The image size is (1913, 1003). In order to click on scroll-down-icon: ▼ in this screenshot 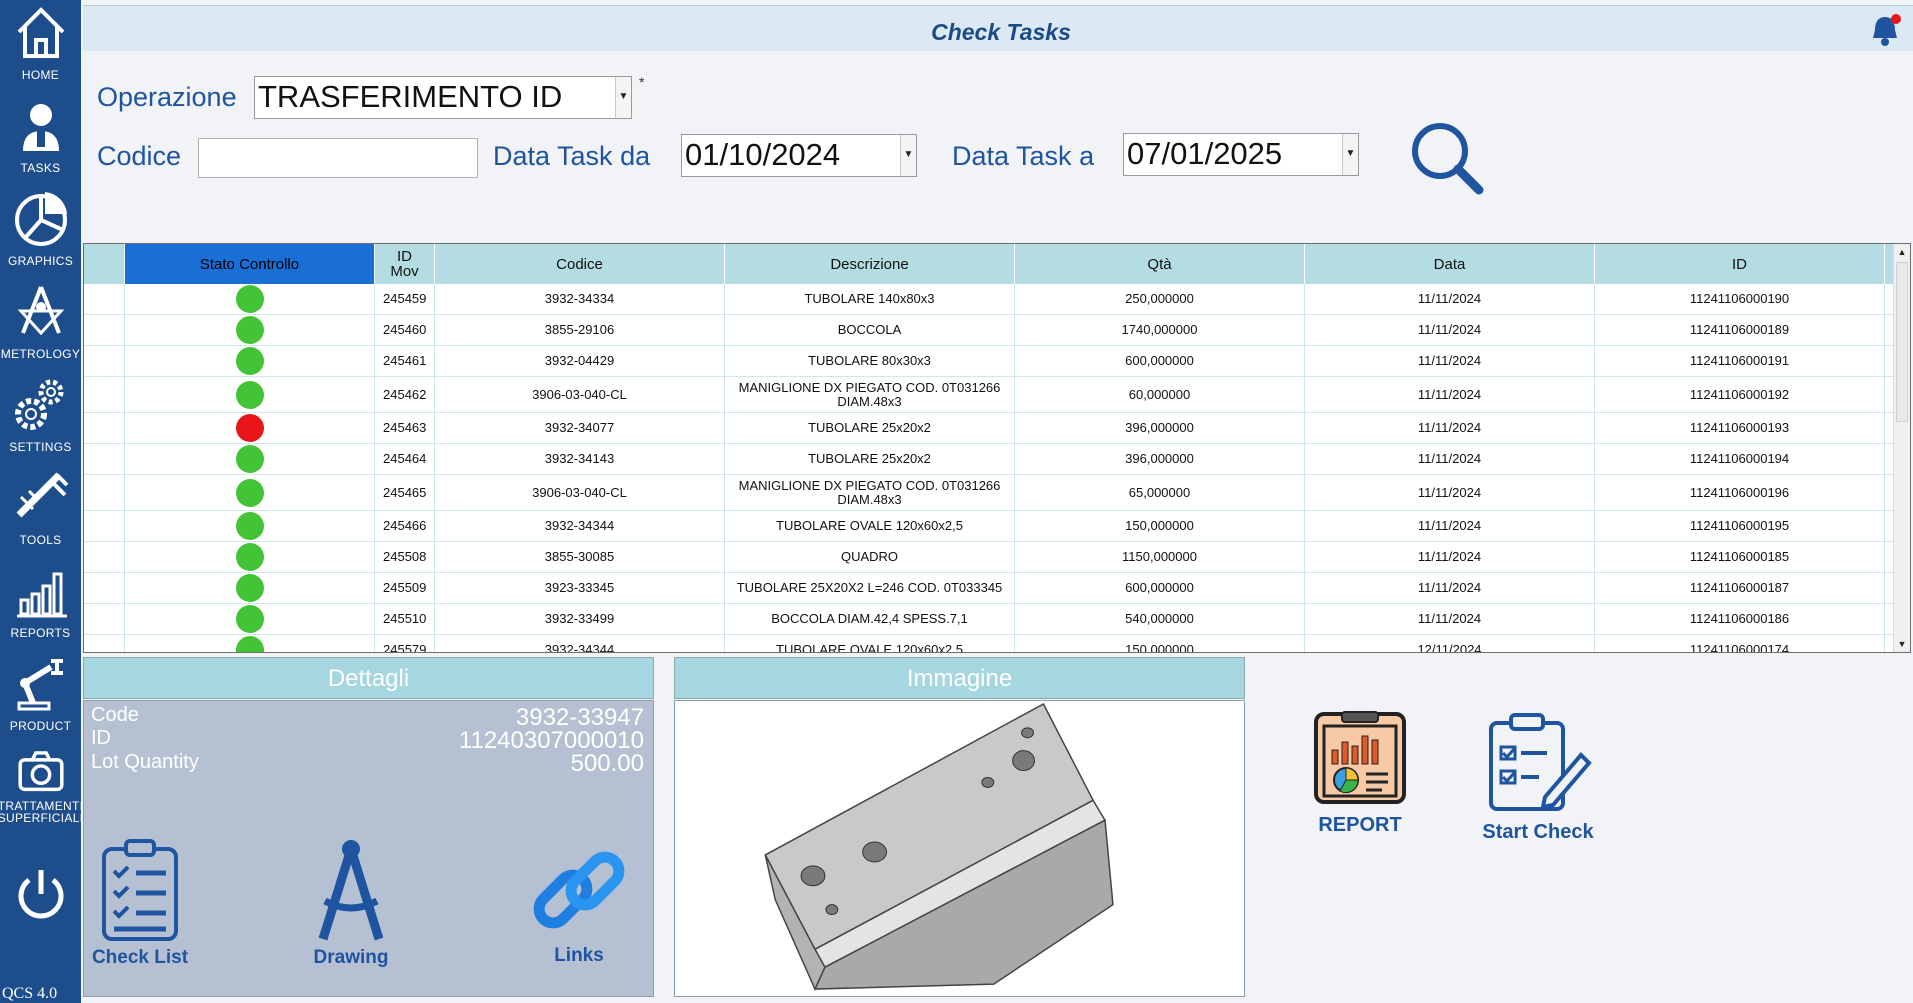, I will do `click(1902, 644)`.